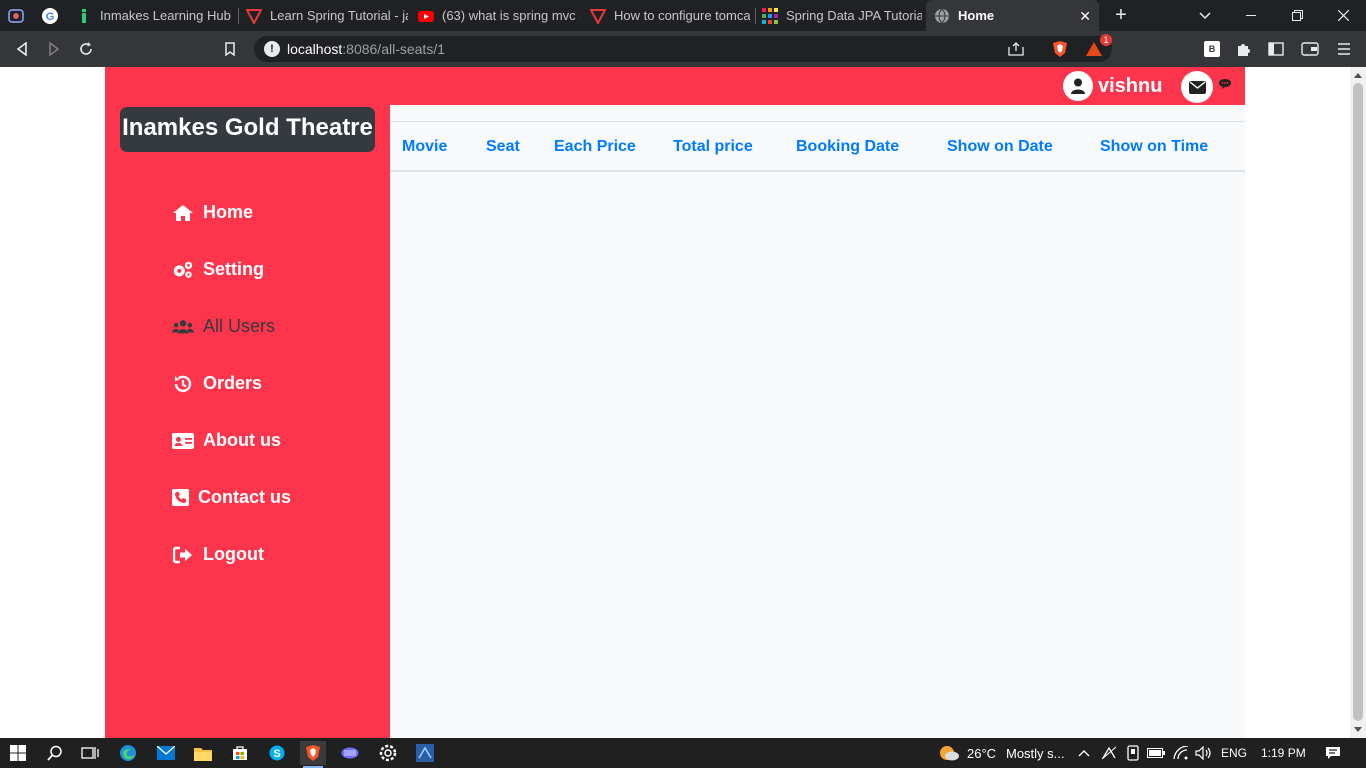 This screenshot has width=1366, height=768. I want to click on tab-5: How to configure tomcat, so click(670, 15).